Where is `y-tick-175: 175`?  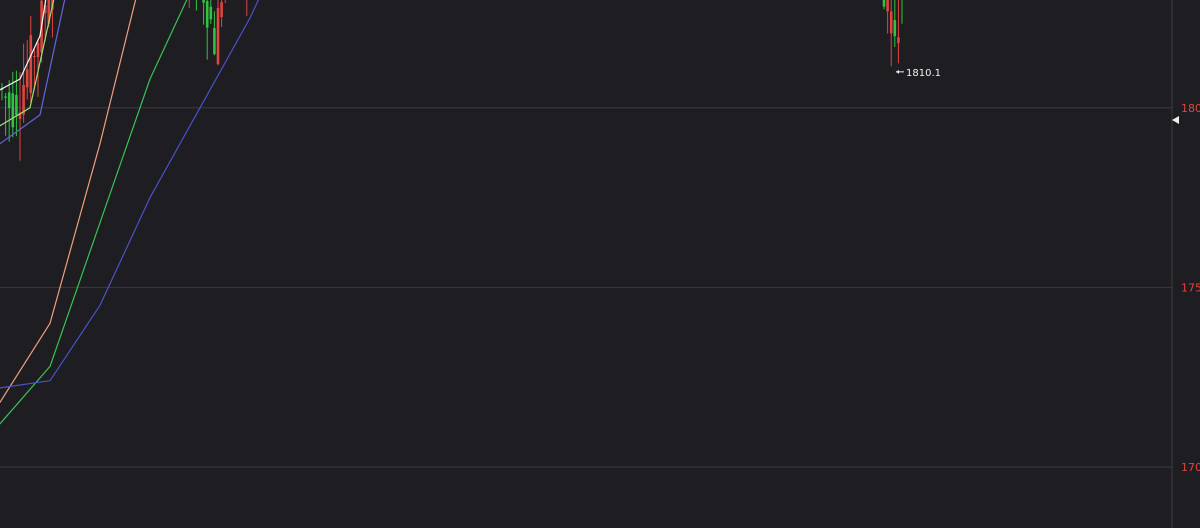 y-tick-175: 175 is located at coordinates (1190, 287).